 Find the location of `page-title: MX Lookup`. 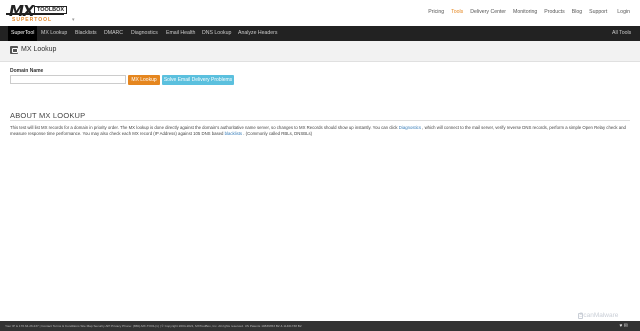

page-title: MX Lookup is located at coordinates (39, 49).